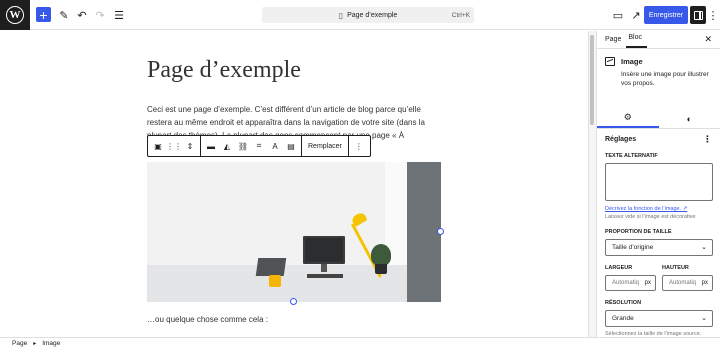 This screenshot has height=349, width=720. Describe the element at coordinates (440, 231) in the screenshot. I see `resize-handle-right` at that location.